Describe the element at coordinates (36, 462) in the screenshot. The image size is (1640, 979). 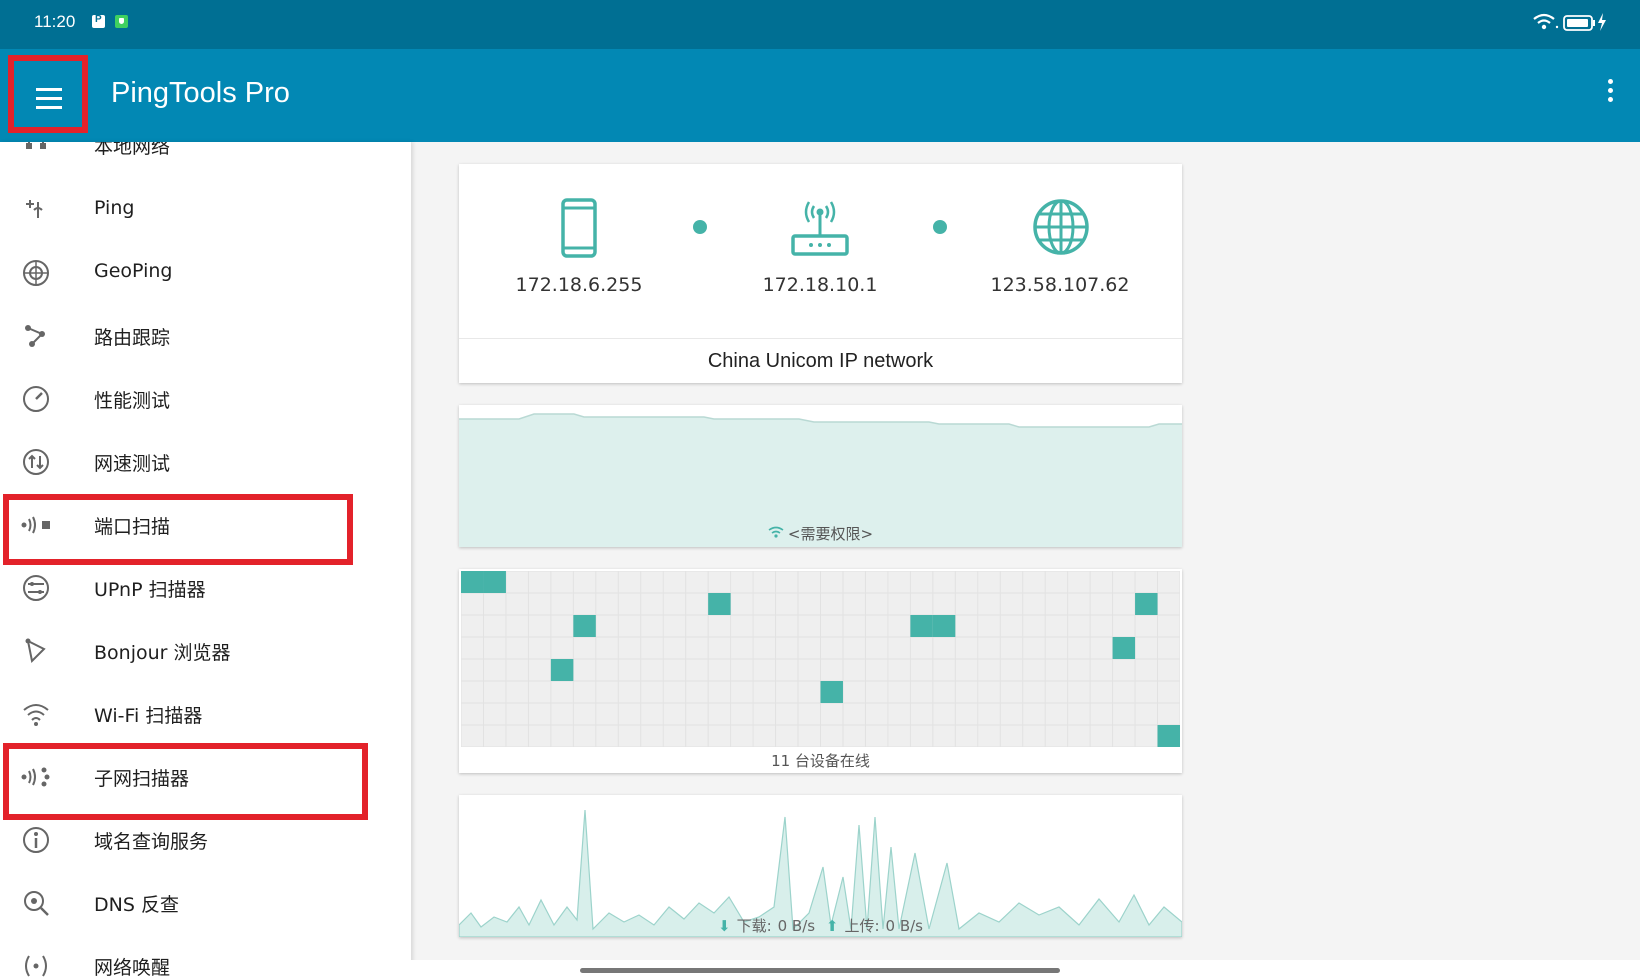
I see `up-down-arrows-icon` at that location.